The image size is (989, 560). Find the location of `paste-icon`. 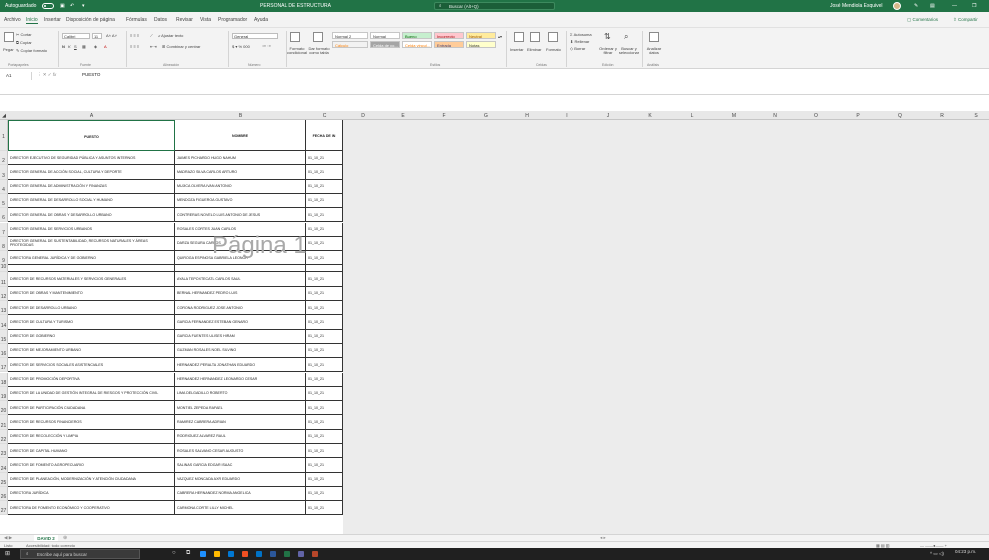

paste-icon is located at coordinates (9, 37).